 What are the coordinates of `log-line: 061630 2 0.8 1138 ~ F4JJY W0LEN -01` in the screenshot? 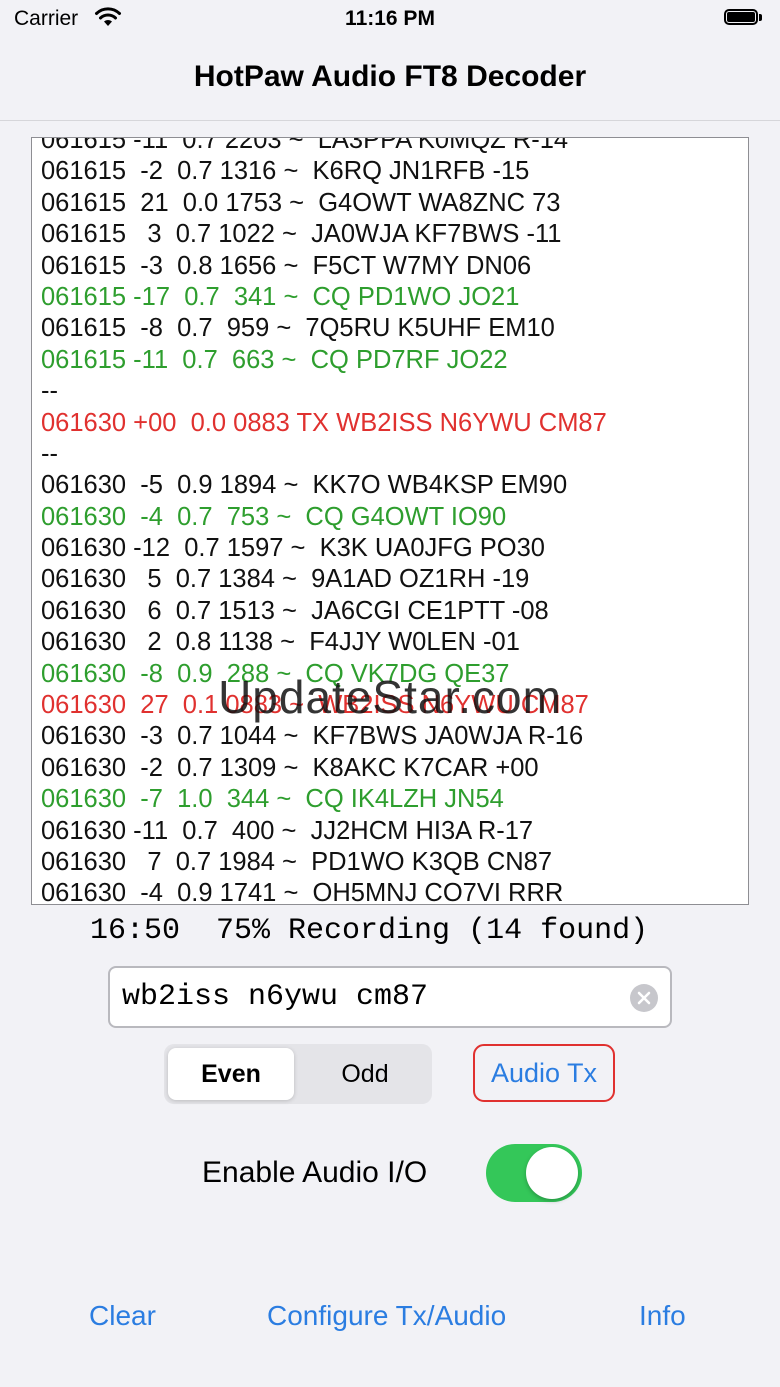 It's located at (280, 642).